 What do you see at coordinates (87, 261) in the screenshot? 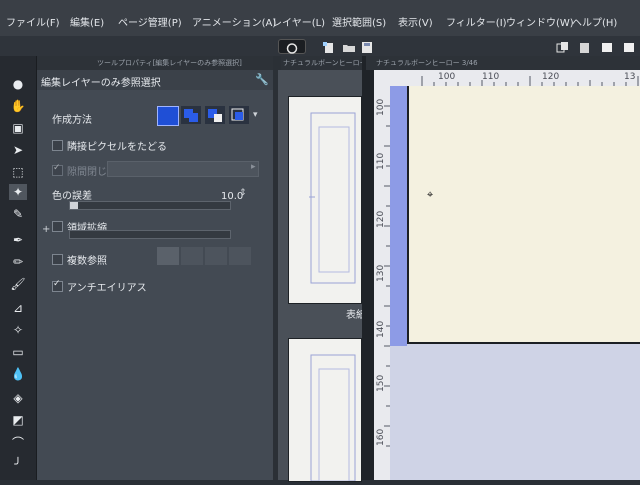
I see `multi-reference-label: 複数参照` at bounding box center [87, 261].